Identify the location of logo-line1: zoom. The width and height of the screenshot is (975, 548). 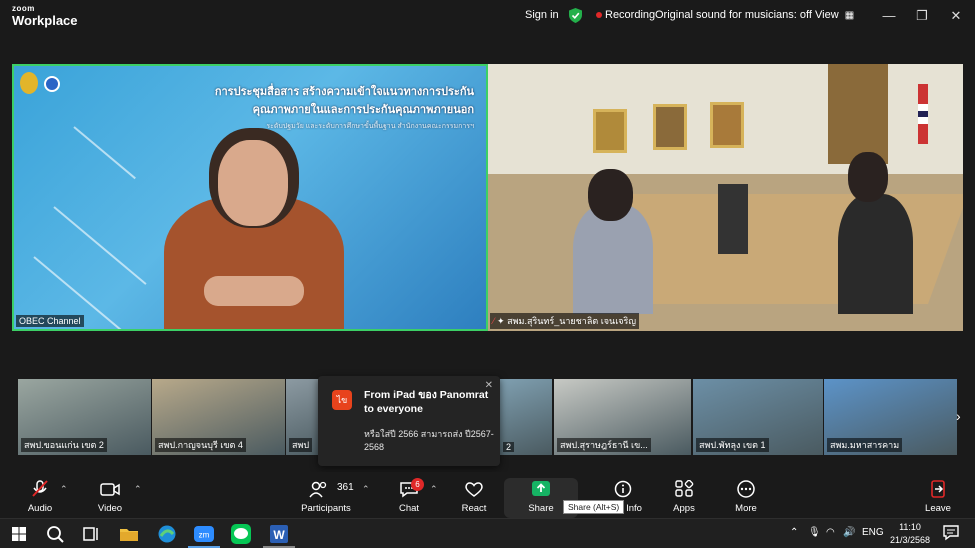
(23, 8).